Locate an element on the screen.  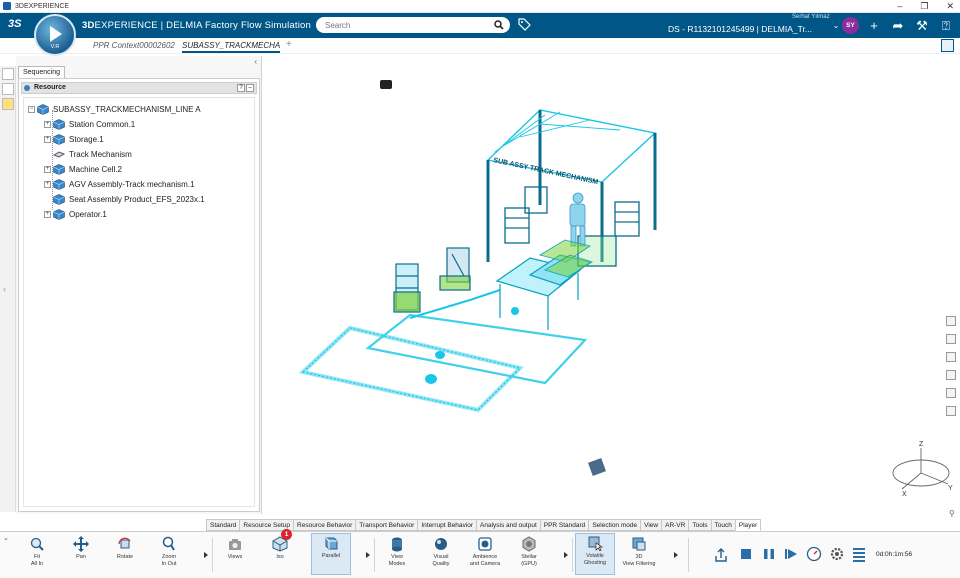
camera-views-icon is located at coordinates (235, 544).